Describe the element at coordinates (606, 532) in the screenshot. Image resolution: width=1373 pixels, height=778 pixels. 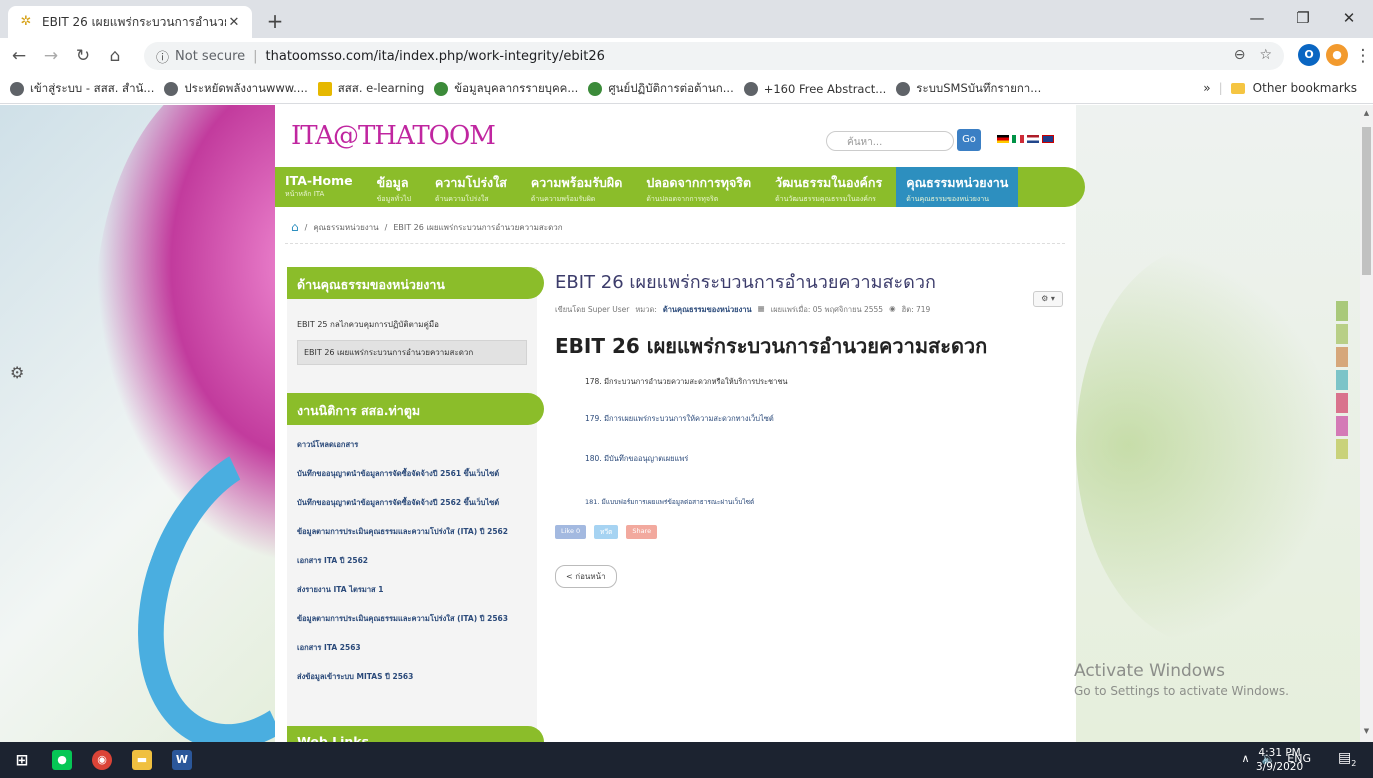
I see `tweet-button: ทวีต` at that location.